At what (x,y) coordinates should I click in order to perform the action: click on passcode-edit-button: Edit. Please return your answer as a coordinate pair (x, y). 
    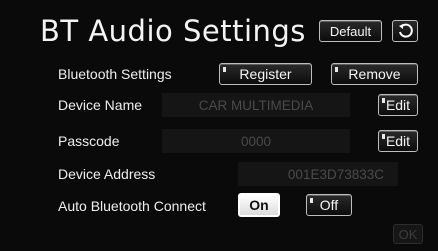
    Looking at the image, I should click on (398, 141).